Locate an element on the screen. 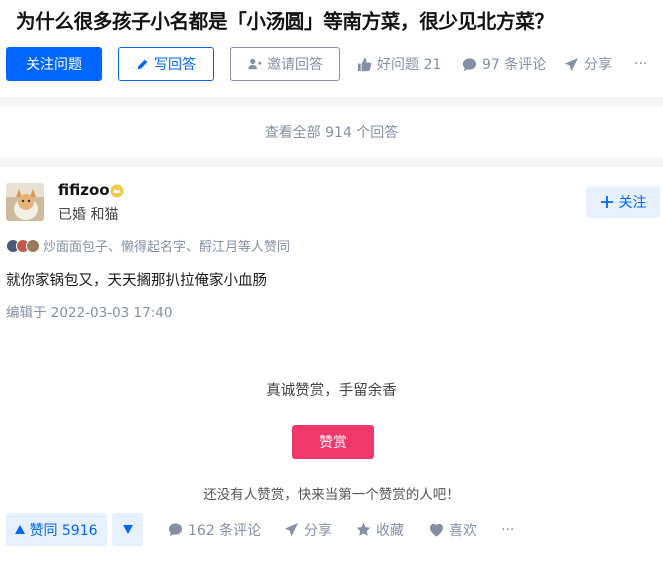 This screenshot has width=663, height=568. follow-author-label: 关注 is located at coordinates (632, 203).